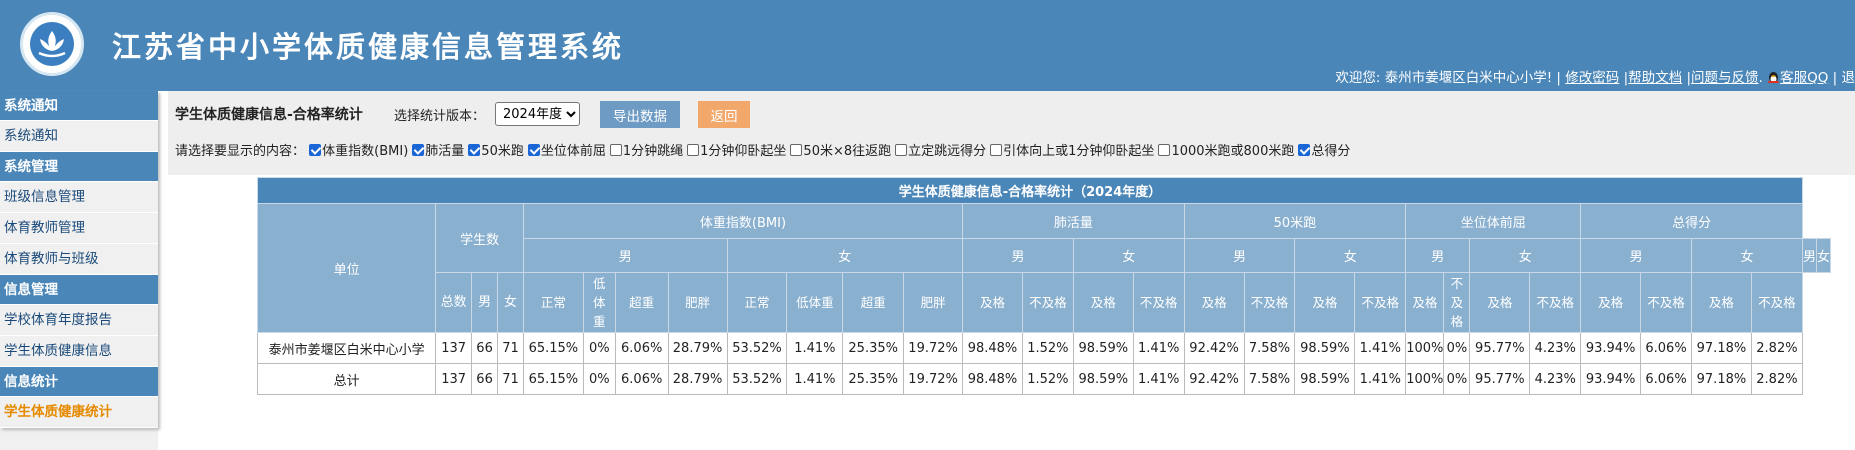 The width and height of the screenshot is (1855, 450). What do you see at coordinates (79, 106) in the screenshot?
I see `sidebar-section-notice: 系统通知` at bounding box center [79, 106].